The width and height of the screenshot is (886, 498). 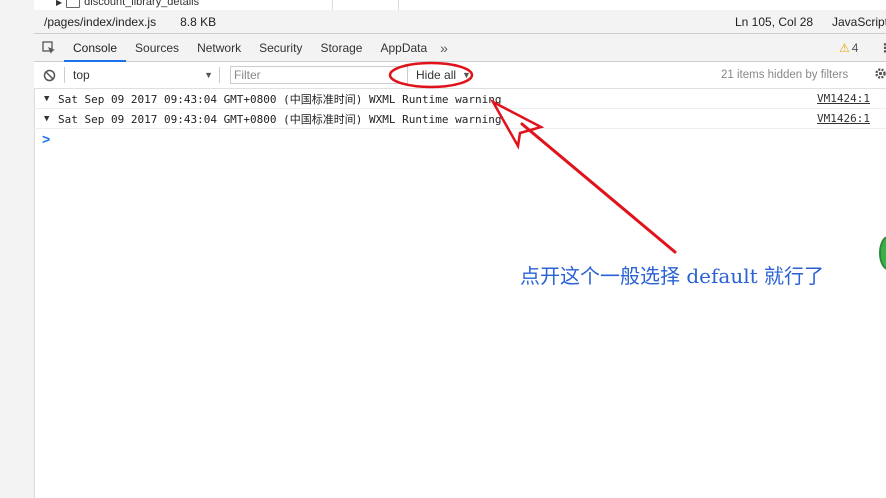 What do you see at coordinates (142, 4) in the screenshot?
I see `tree-item-label: discount_library_details` at bounding box center [142, 4].